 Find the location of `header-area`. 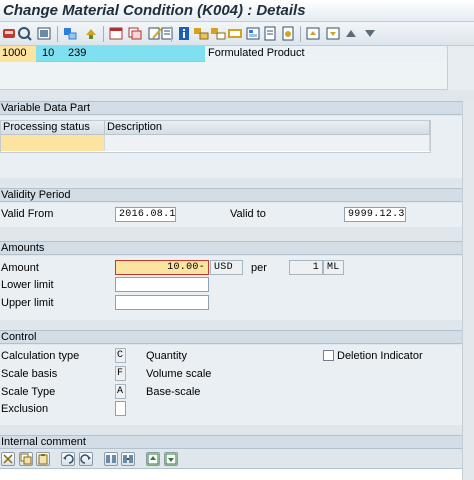

header-area is located at coordinates (223, 76).